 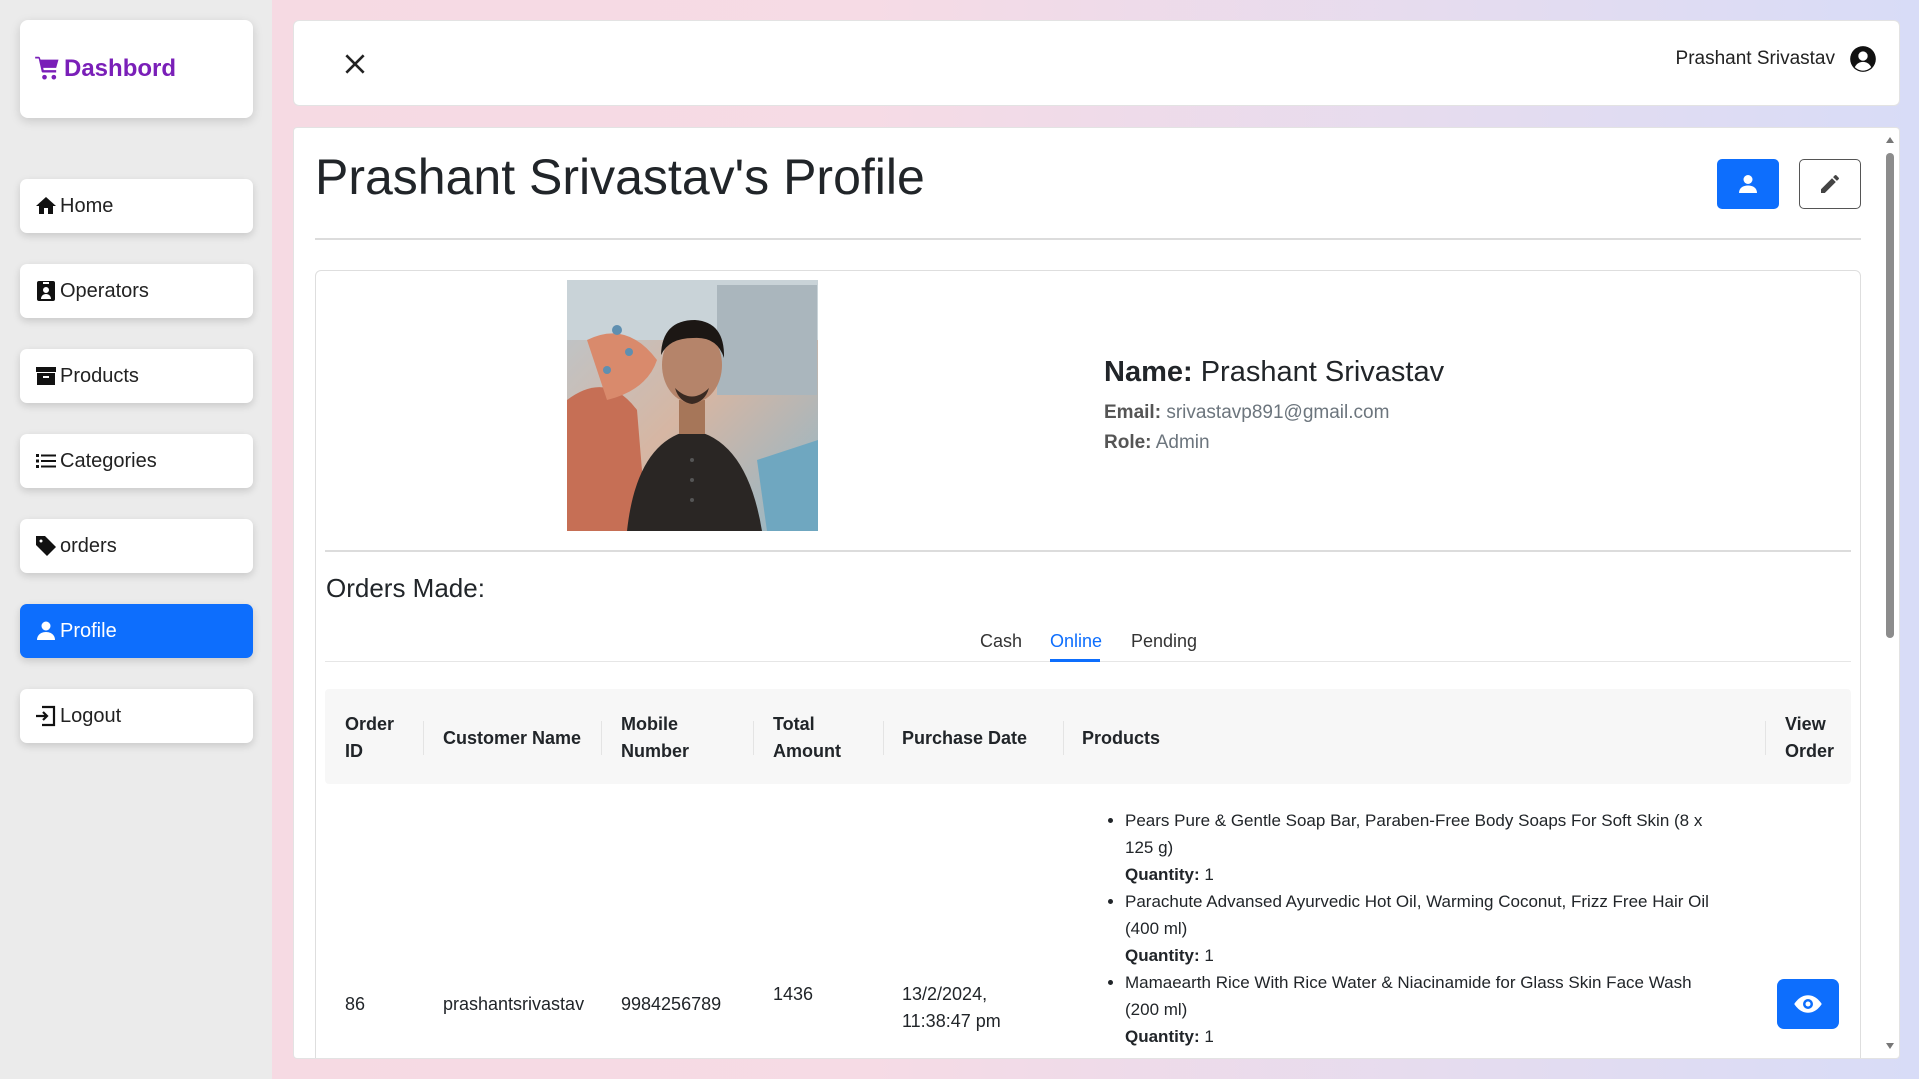 What do you see at coordinates (88, 545) in the screenshot?
I see `sidebar-item-label: orders` at bounding box center [88, 545].